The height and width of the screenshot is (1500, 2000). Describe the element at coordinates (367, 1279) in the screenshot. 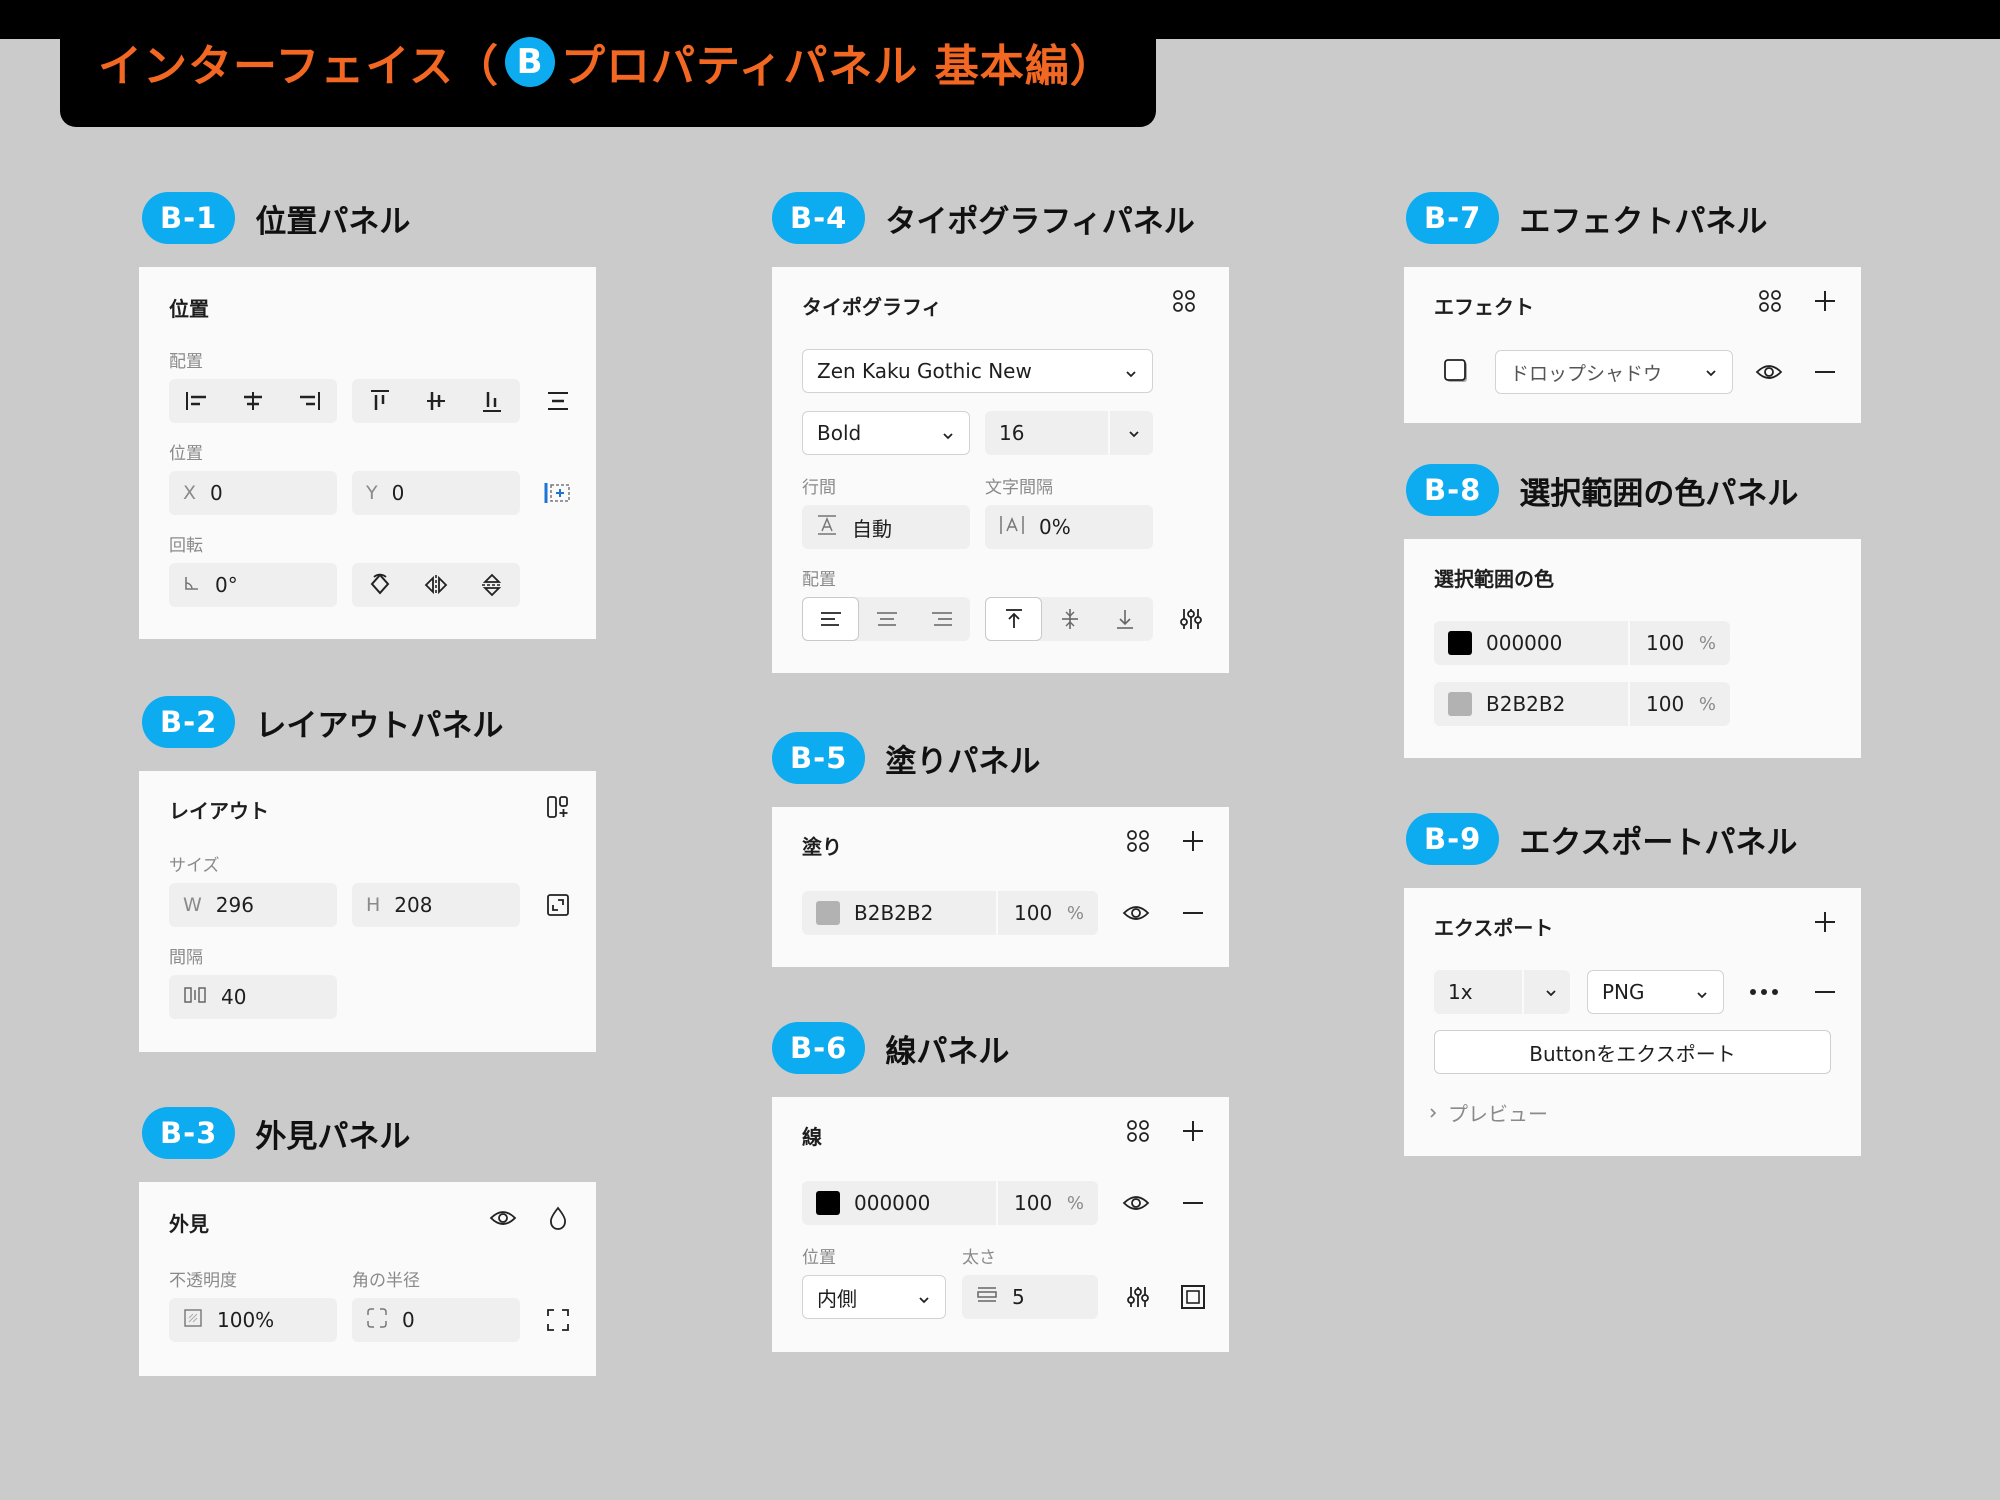

I see `appearance-panel: 外見 不透明度 角の半径 100% 0` at that location.